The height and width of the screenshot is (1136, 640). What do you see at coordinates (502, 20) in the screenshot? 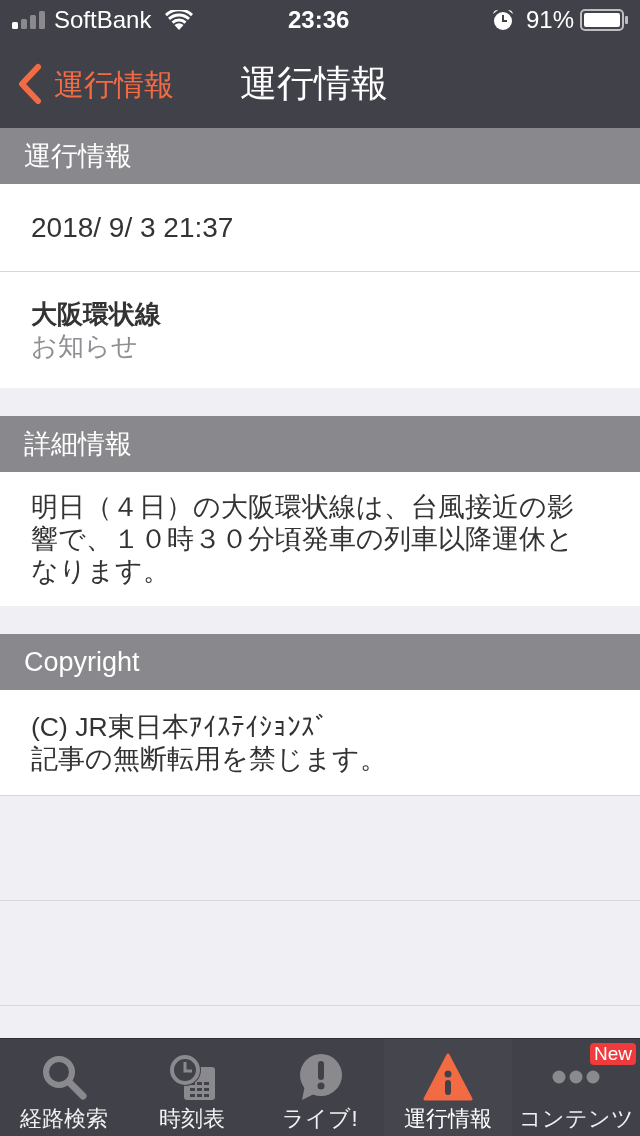
I see `alarm-clock-icon` at bounding box center [502, 20].